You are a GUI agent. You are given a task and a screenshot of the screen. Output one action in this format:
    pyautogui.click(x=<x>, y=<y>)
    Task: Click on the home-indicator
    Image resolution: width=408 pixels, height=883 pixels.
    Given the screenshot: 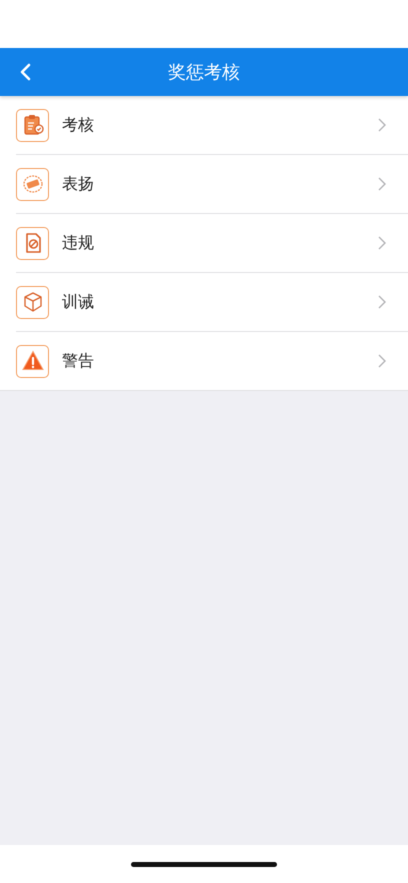 What is the action you would take?
    pyautogui.click(x=204, y=864)
    